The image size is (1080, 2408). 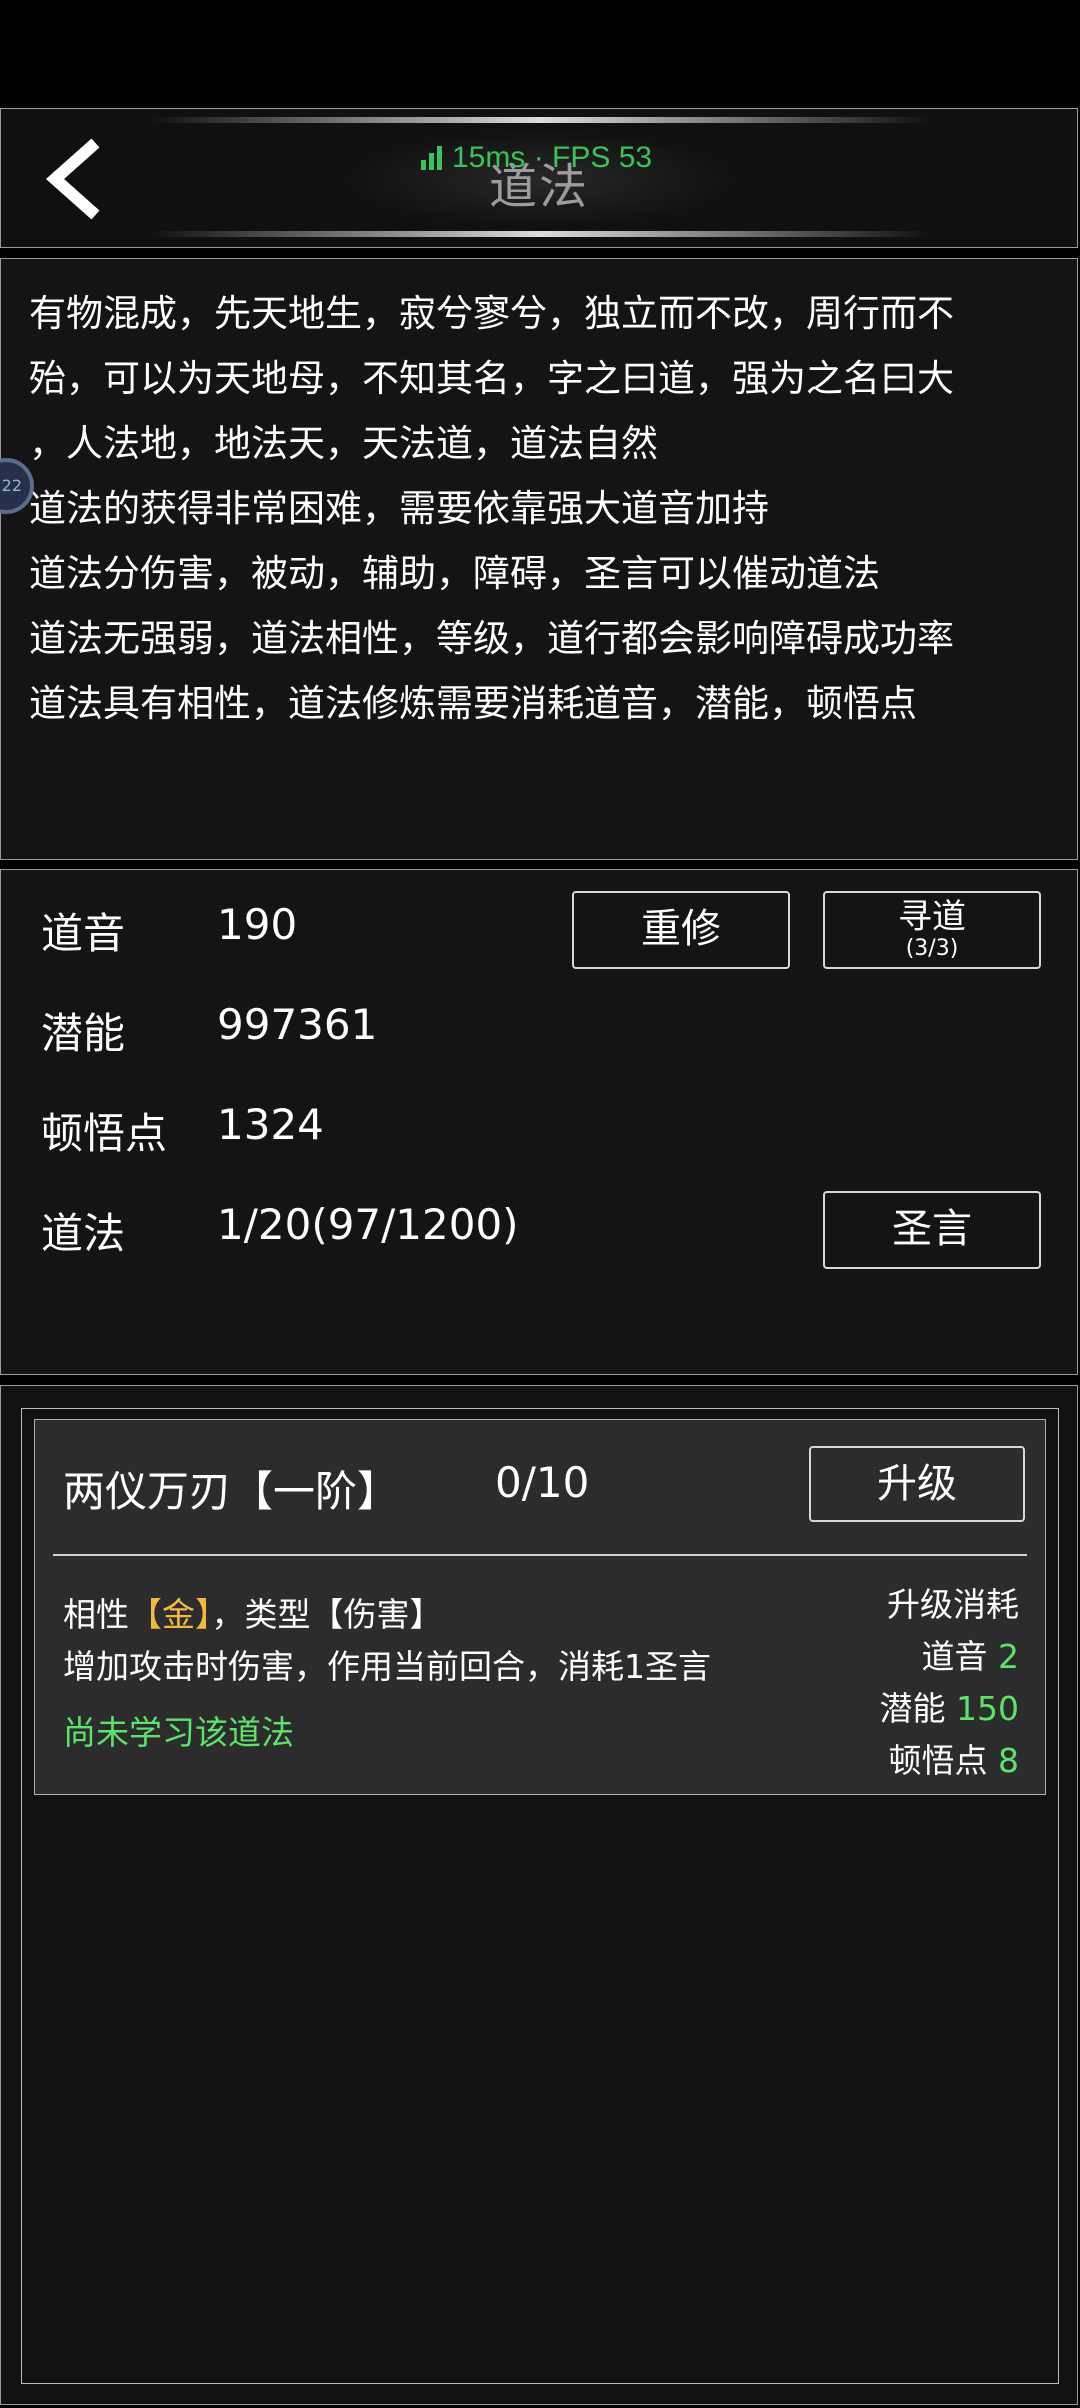 I want to click on stat-label-insight: 顿悟点, so click(x=104, y=1133).